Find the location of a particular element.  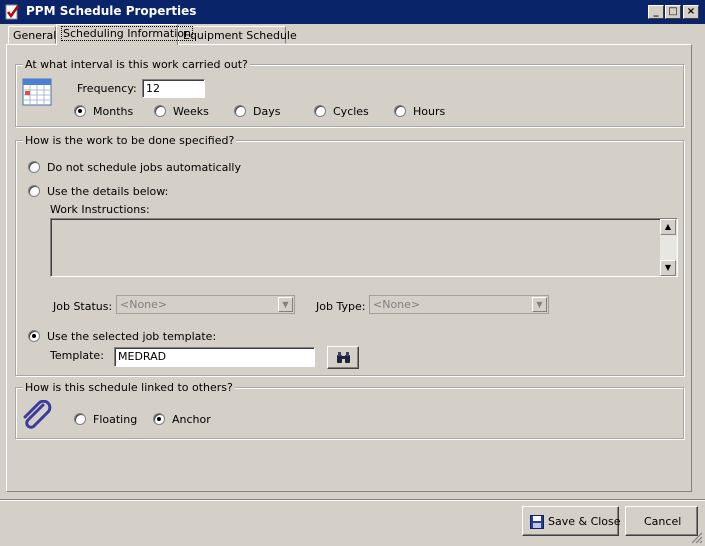

link-legend: How is this schedule linked to others? is located at coordinates (129, 387).